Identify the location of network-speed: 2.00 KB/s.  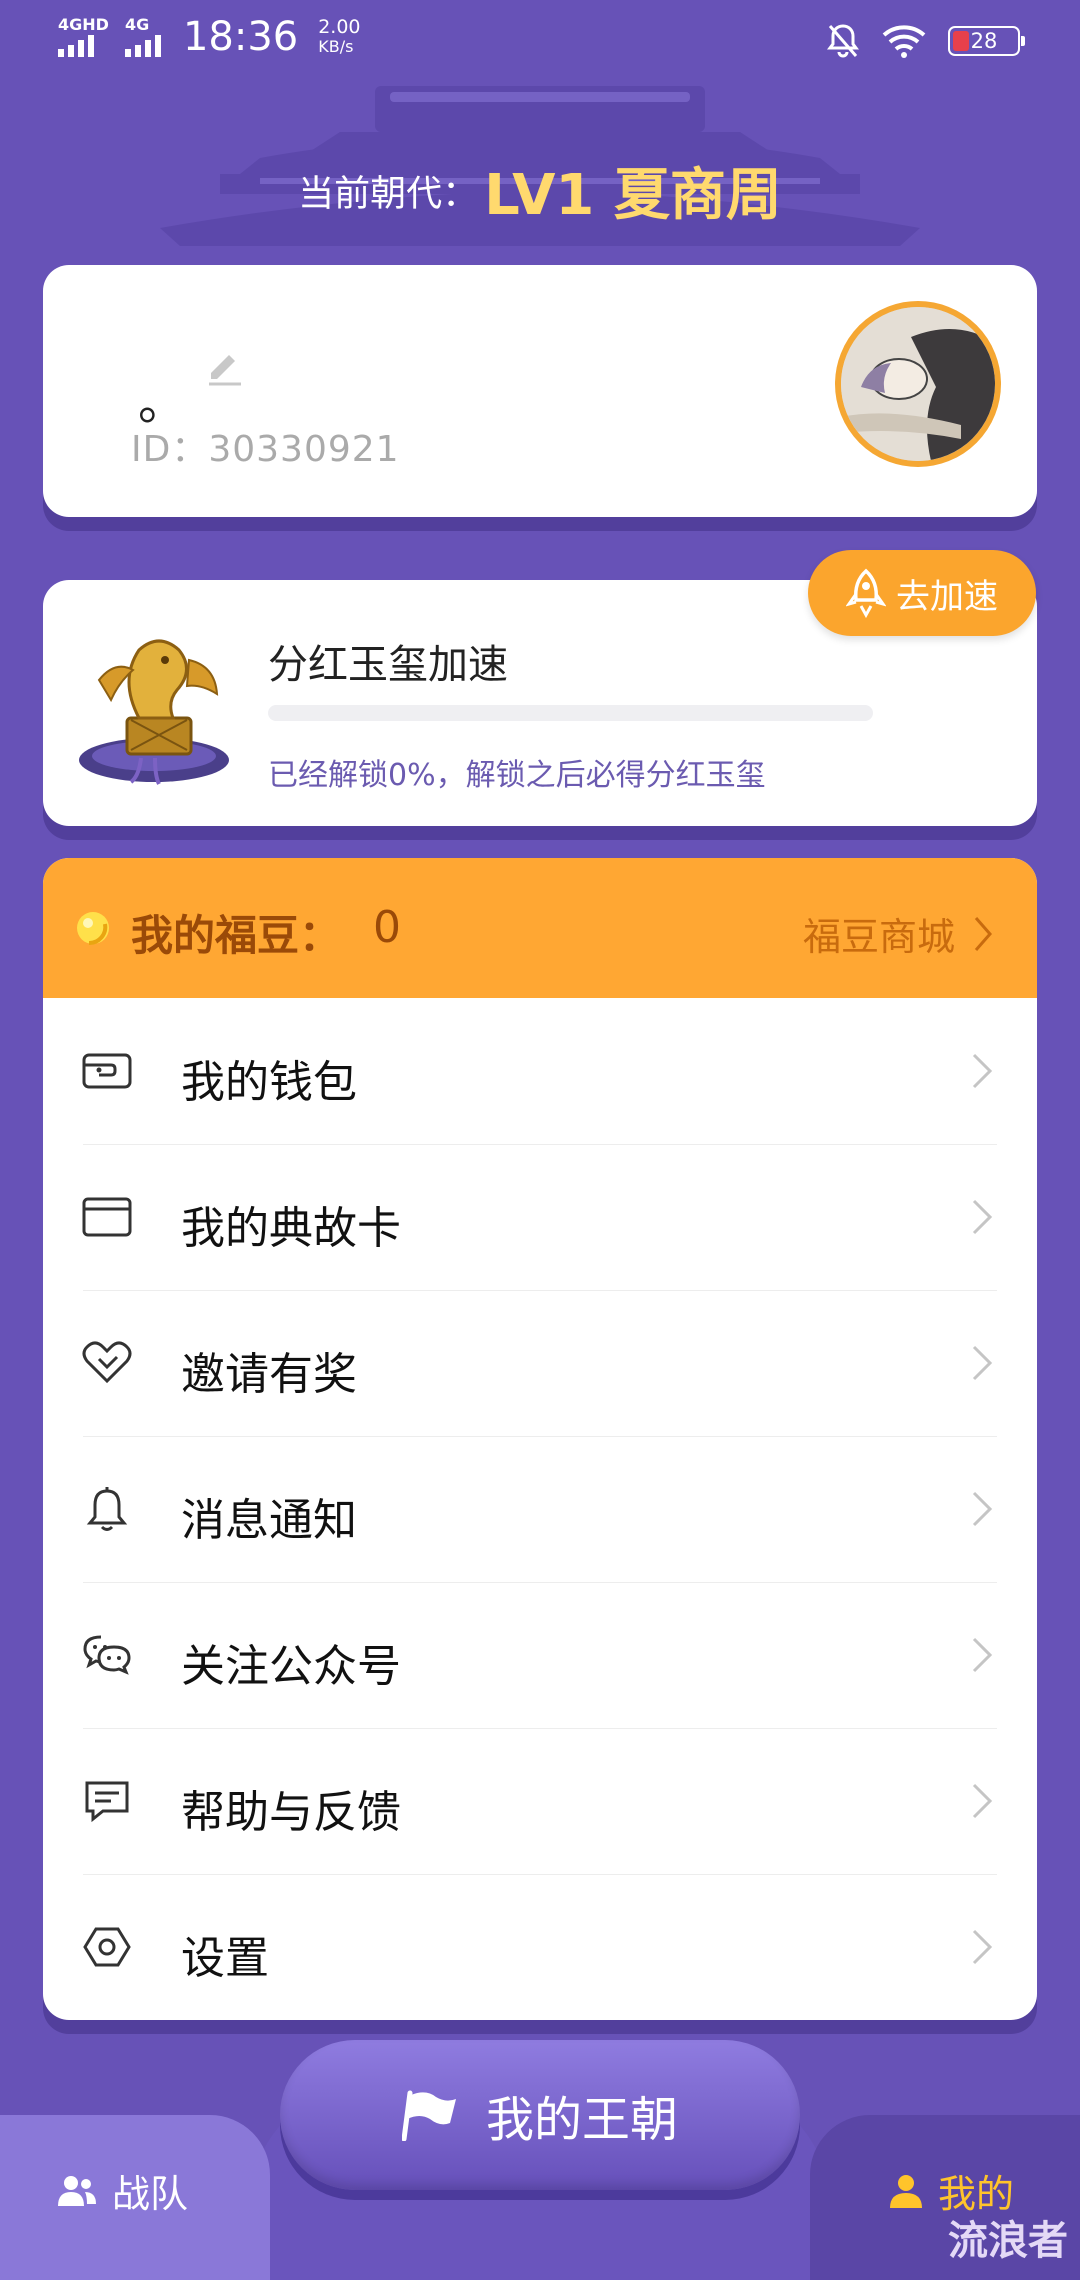
(339, 37).